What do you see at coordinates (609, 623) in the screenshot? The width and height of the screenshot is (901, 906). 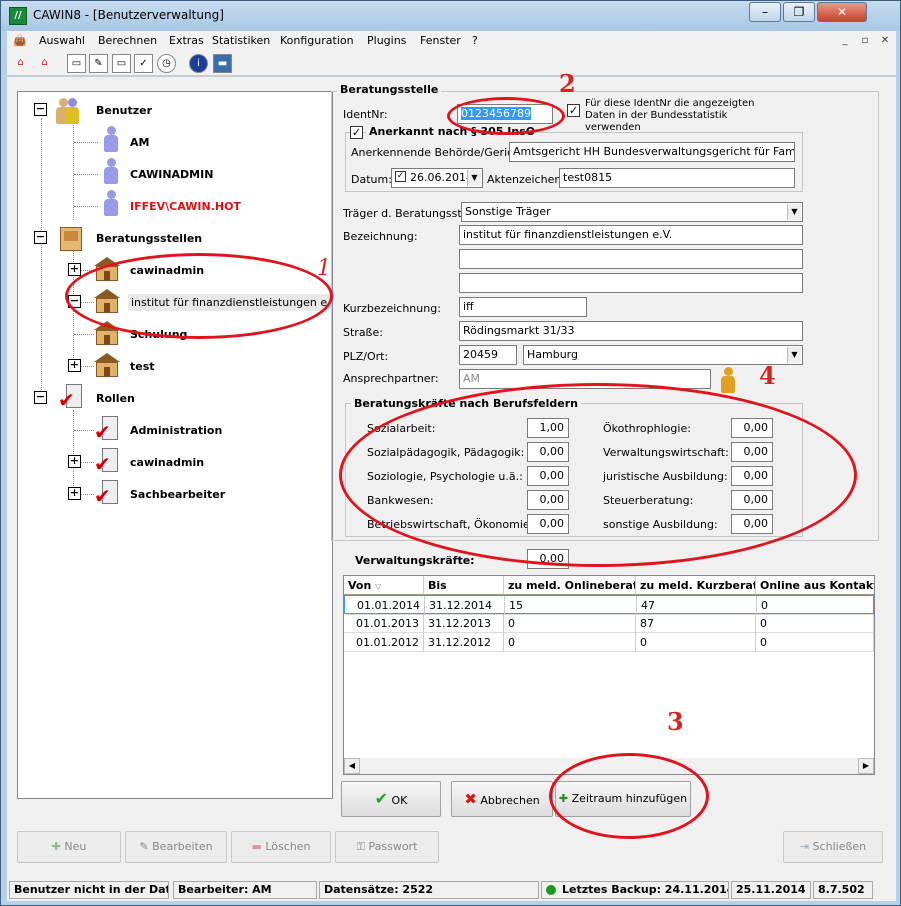 I see `table-row: 01.01.2013 31.12.2013 0 87 0` at bounding box center [609, 623].